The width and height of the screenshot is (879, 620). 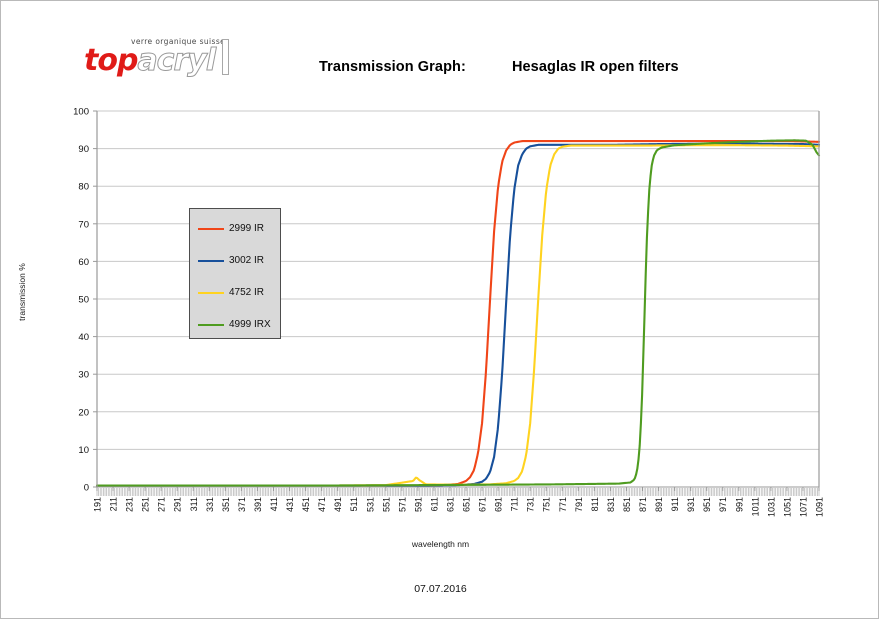 I want to click on legend-label: 4752 IR, so click(x=247, y=292).